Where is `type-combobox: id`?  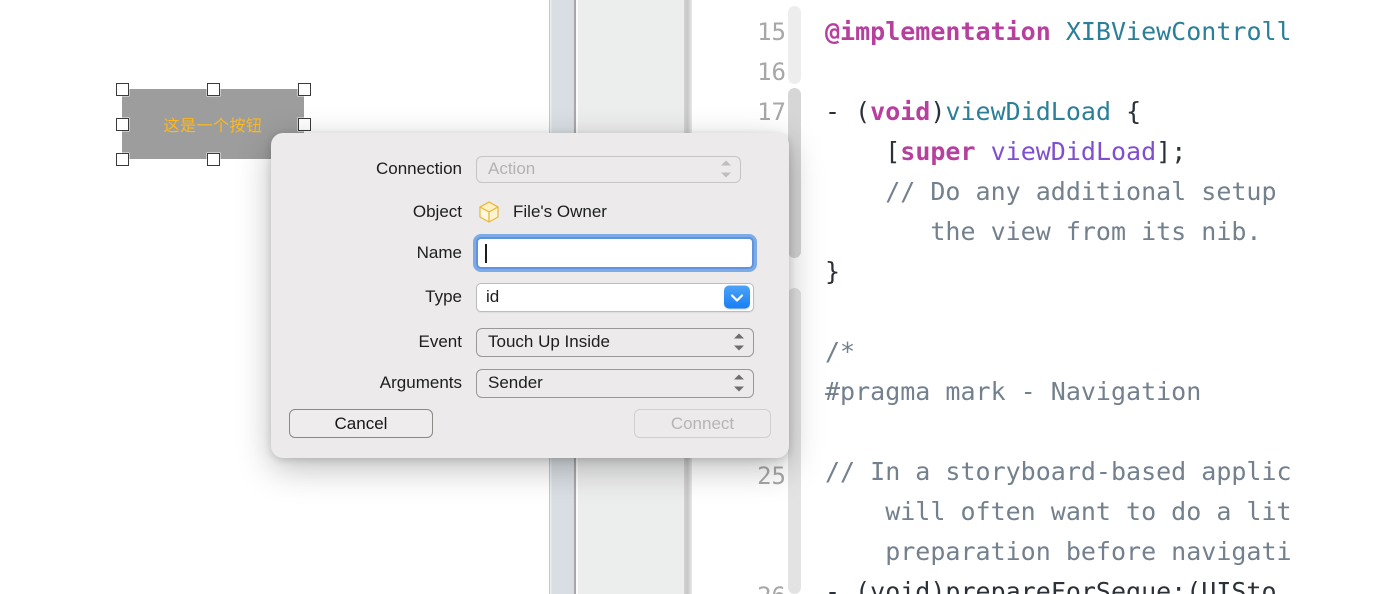
type-combobox: id is located at coordinates (615, 297).